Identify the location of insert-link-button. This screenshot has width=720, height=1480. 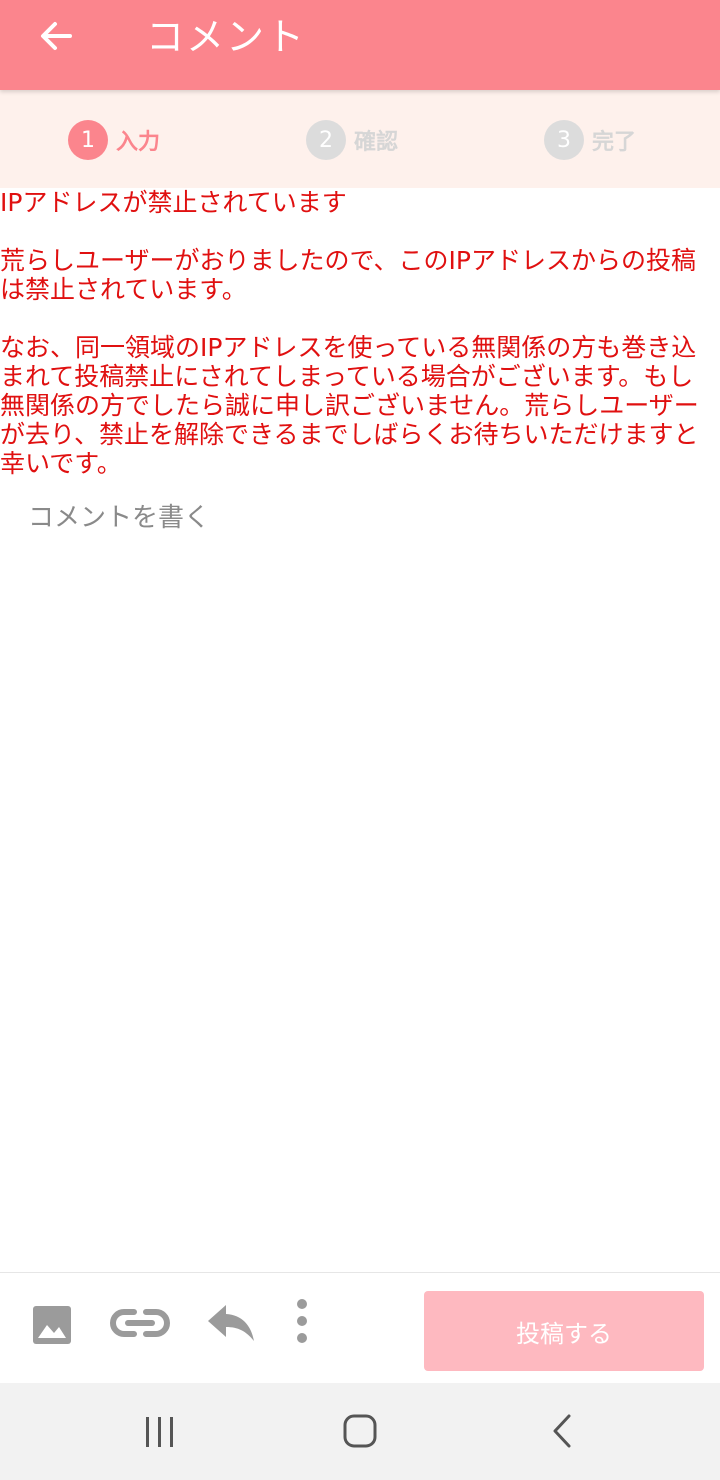
(140, 1323).